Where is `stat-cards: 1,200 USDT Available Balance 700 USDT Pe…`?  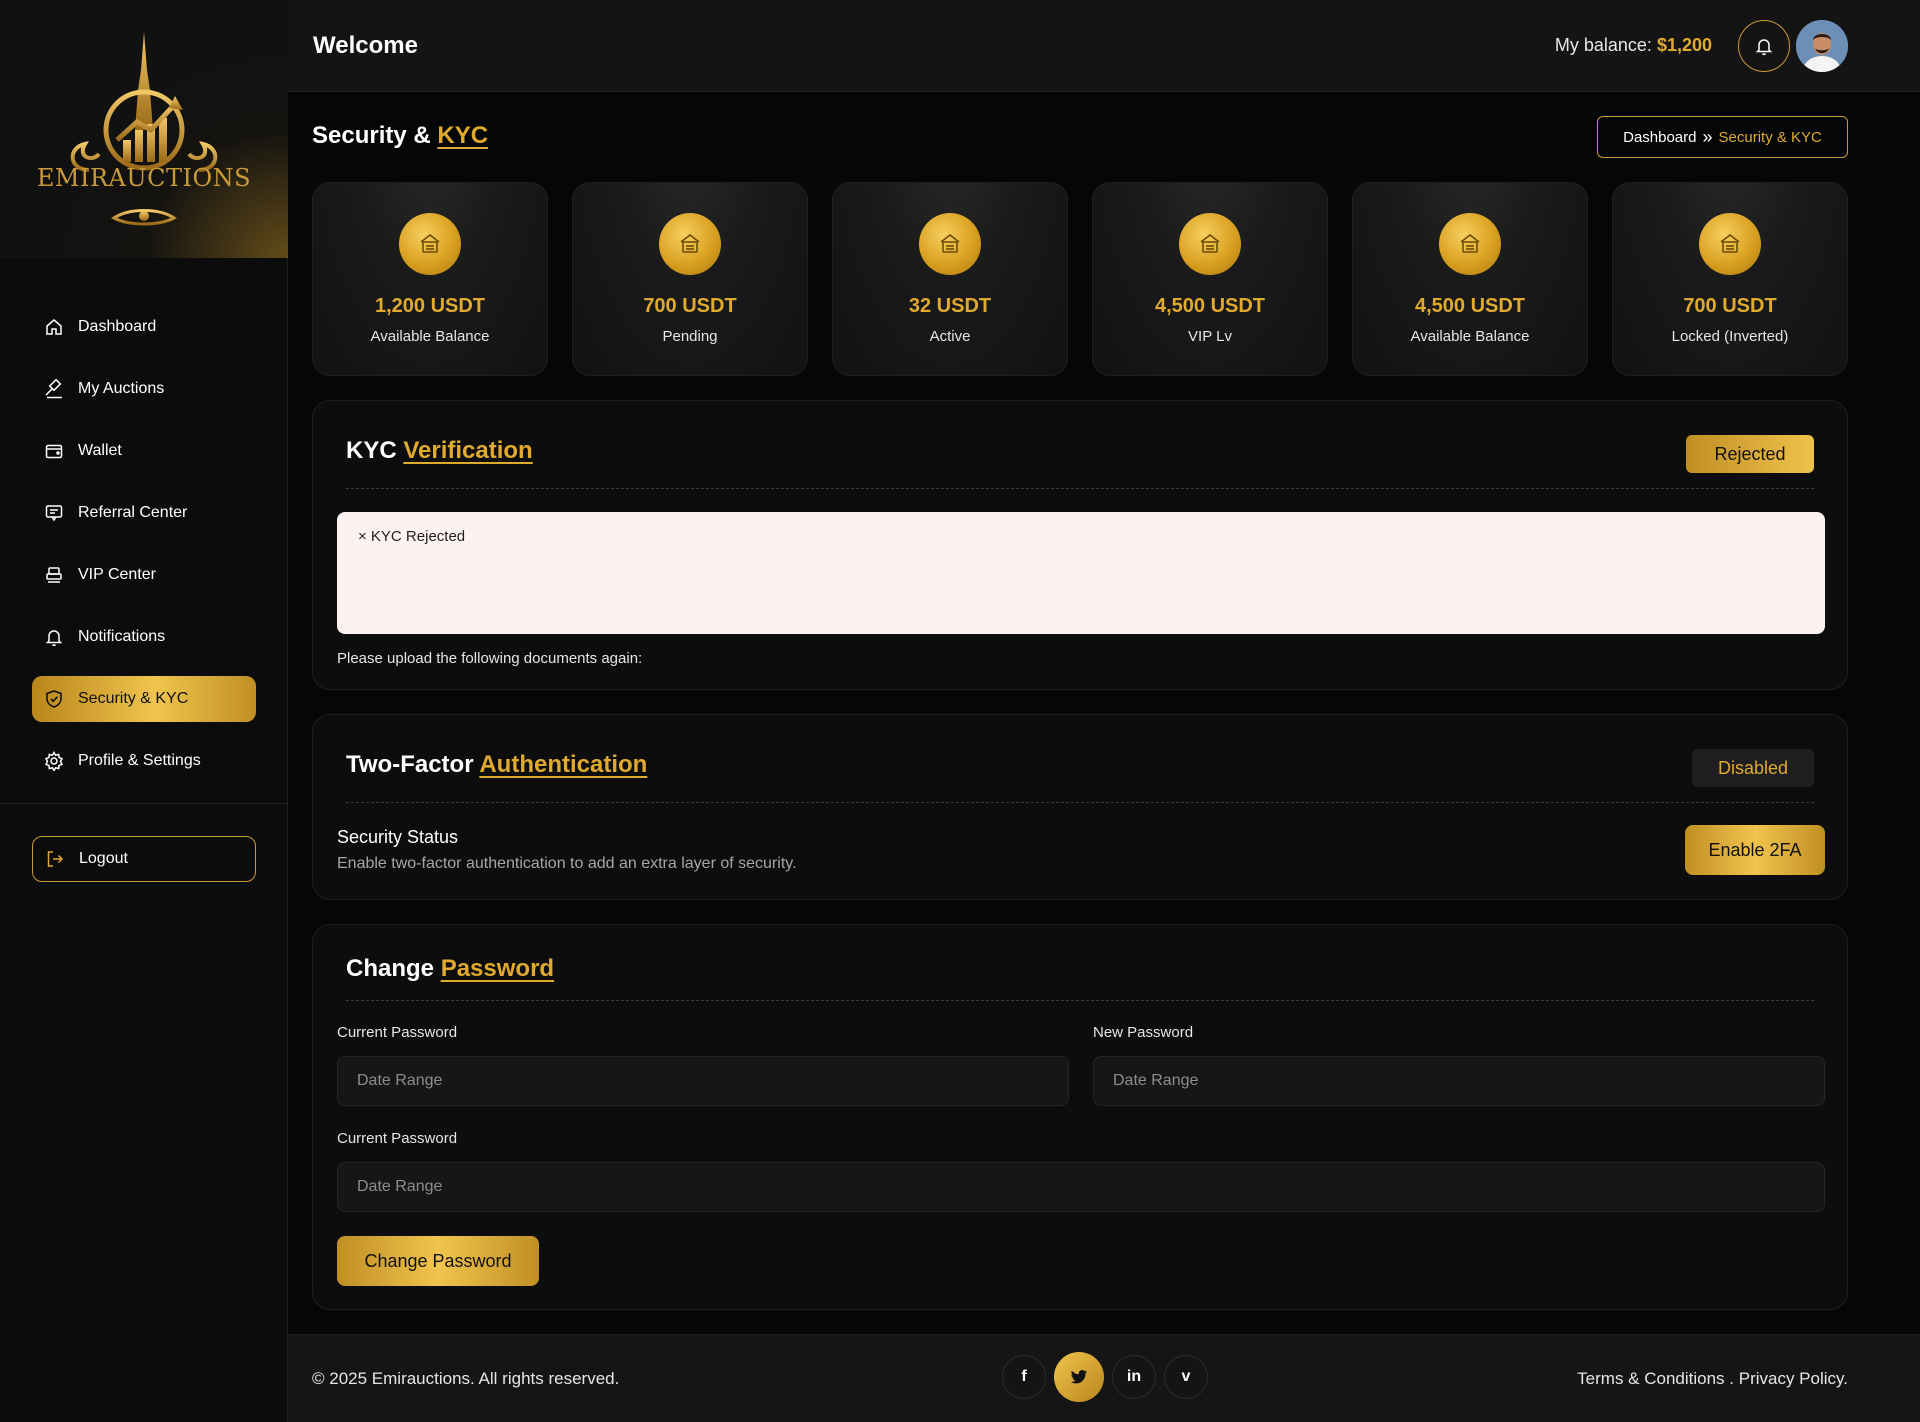 stat-cards: 1,200 USDT Available Balance 700 USDT Pe… is located at coordinates (1080, 279).